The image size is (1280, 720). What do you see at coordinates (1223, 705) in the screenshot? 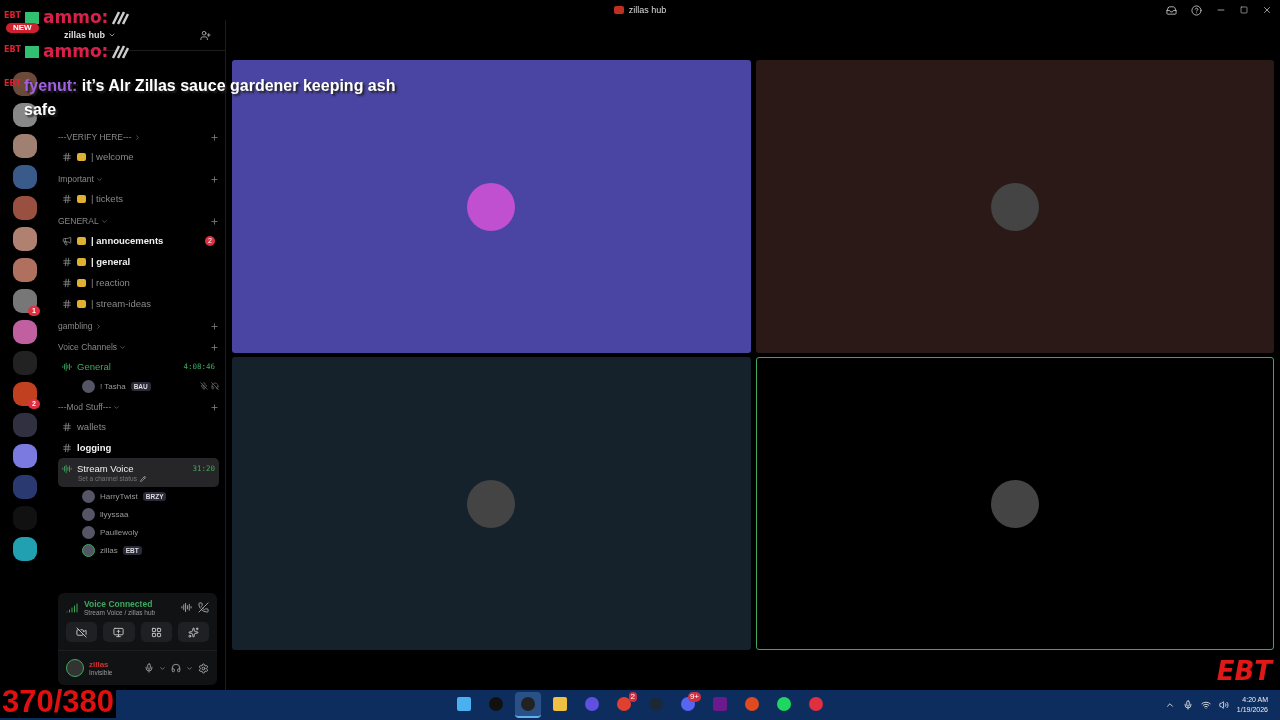
I see `volume-icon` at bounding box center [1223, 705].